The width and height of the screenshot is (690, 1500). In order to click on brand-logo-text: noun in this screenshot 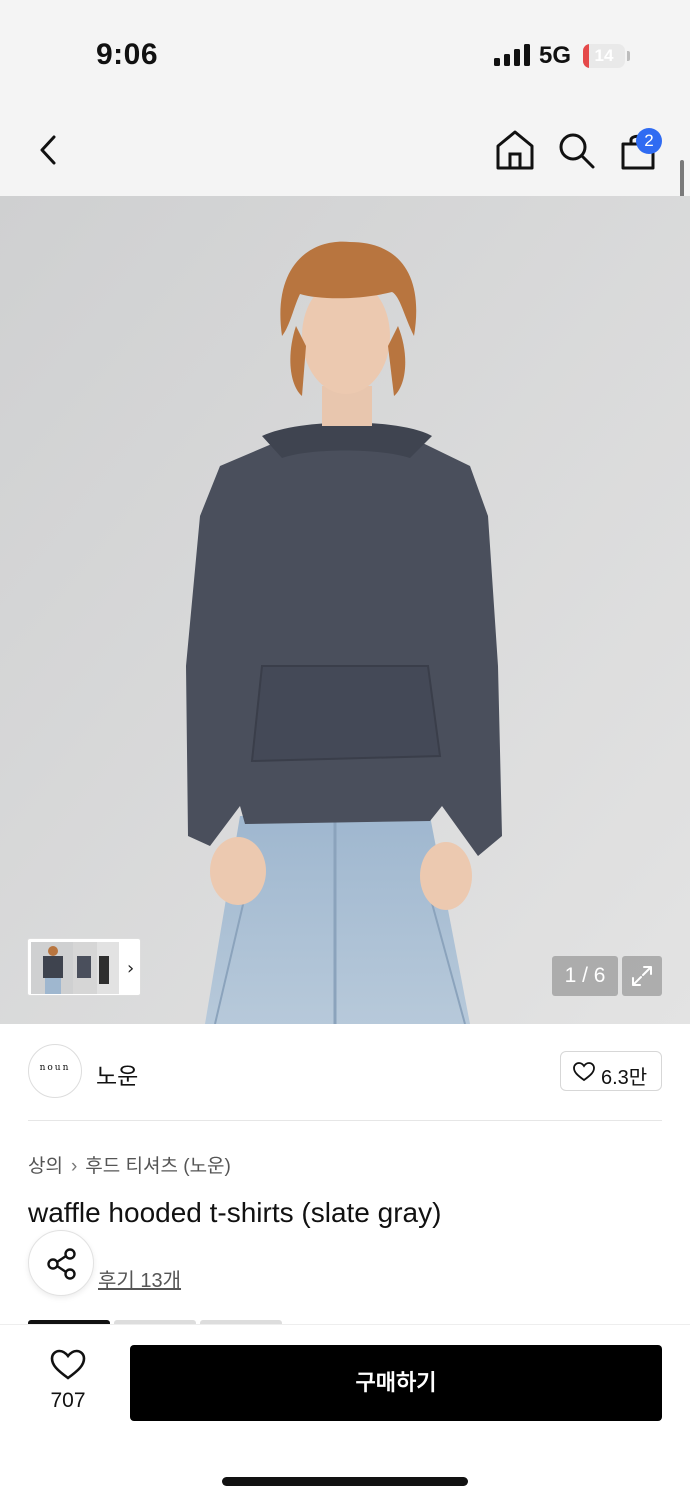, I will do `click(55, 1068)`.